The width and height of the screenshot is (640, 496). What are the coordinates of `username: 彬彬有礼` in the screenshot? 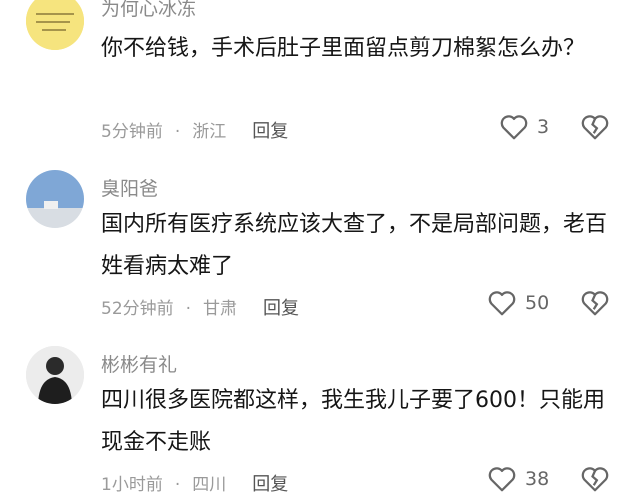 It's located at (139, 363).